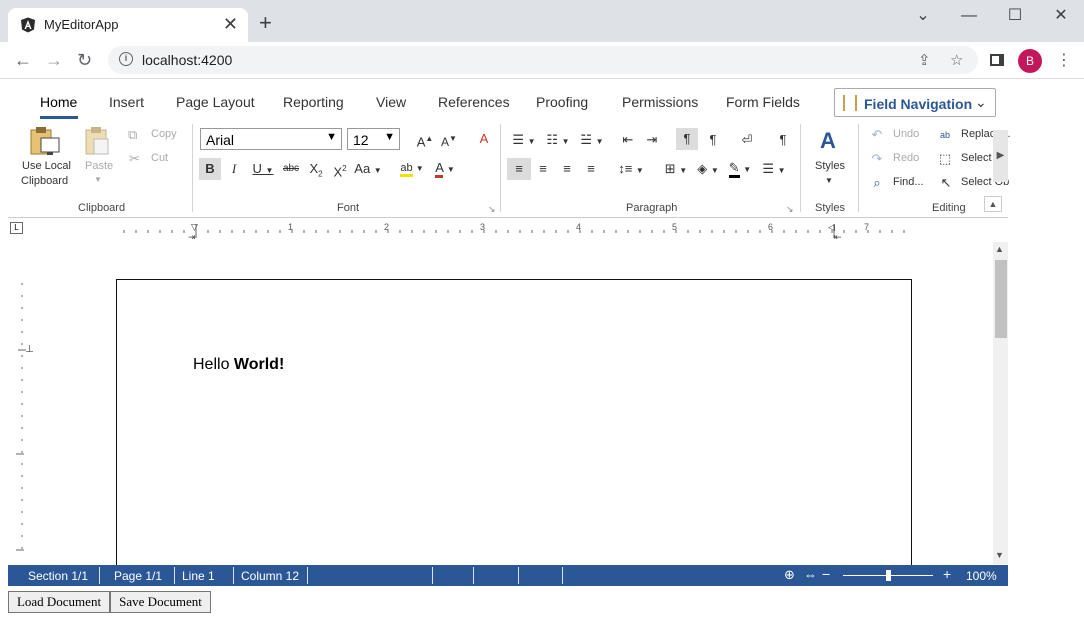 The height and width of the screenshot is (641, 1084). What do you see at coordinates (98, 142) in the screenshot?
I see `paste-icon` at bounding box center [98, 142].